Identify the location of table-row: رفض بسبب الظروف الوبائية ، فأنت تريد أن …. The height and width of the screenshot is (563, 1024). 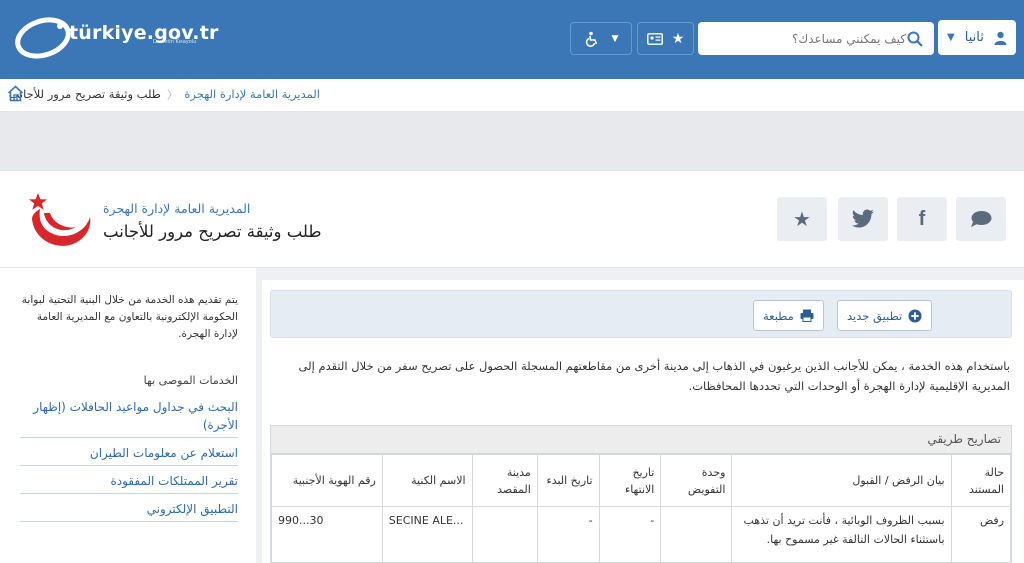
(641, 534).